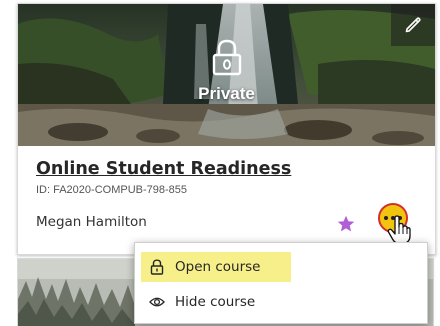 The width and height of the screenshot is (440, 326). I want to click on menu-item-label: Open course, so click(218, 267).